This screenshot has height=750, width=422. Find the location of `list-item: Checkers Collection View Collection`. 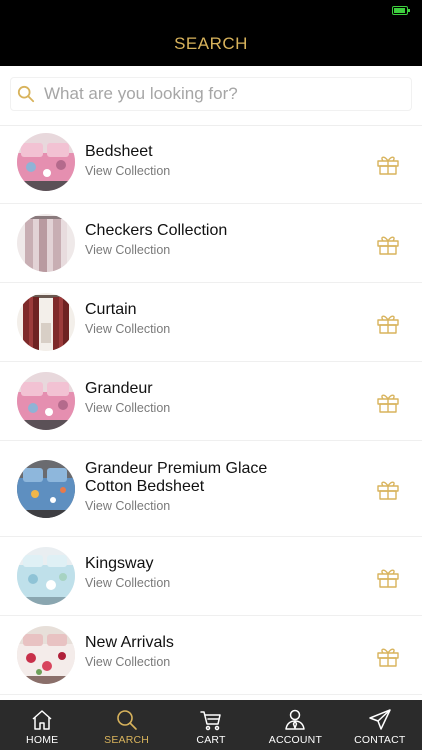

list-item: Checkers Collection View Collection is located at coordinates (211, 243).